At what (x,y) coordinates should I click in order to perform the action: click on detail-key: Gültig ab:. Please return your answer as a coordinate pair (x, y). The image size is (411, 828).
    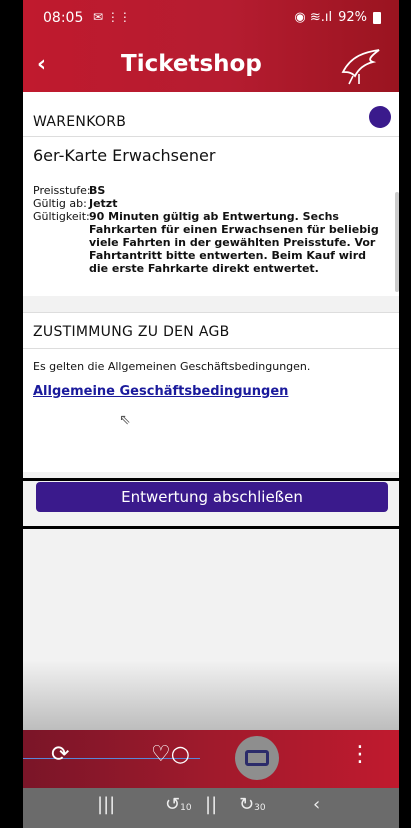
    Looking at the image, I should click on (60, 203).